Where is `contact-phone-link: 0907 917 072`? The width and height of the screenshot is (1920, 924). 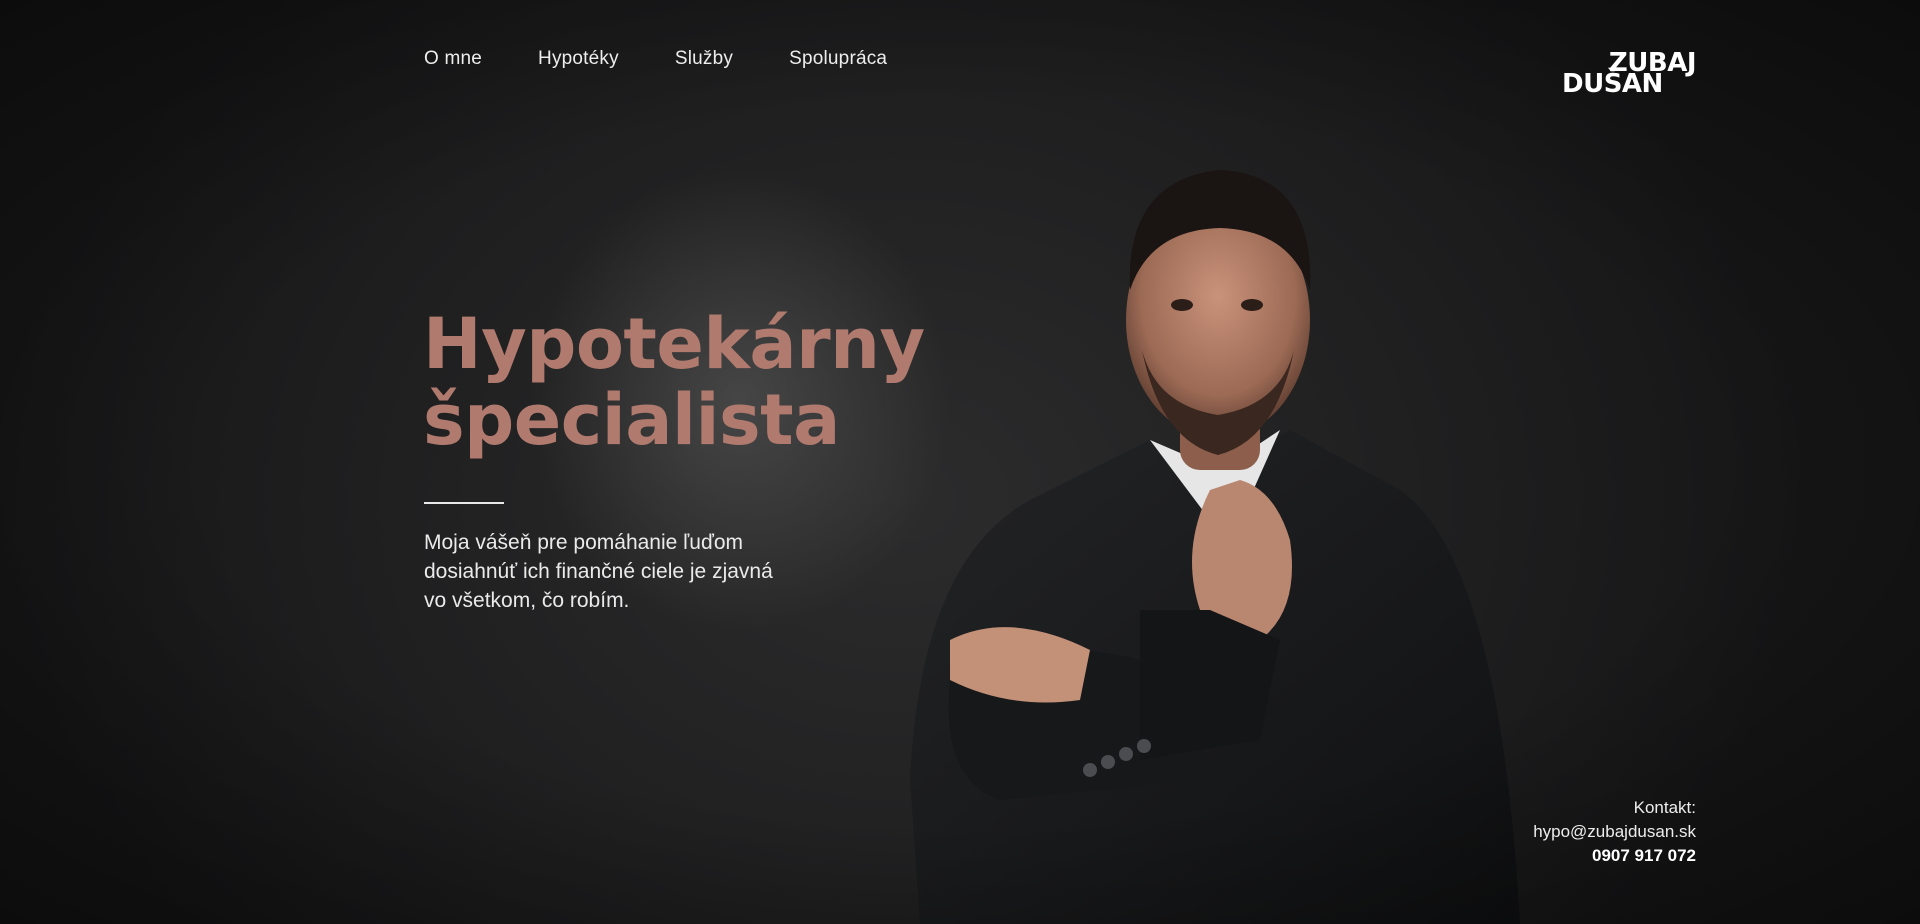 contact-phone-link: 0907 917 072 is located at coordinates (1614, 856).